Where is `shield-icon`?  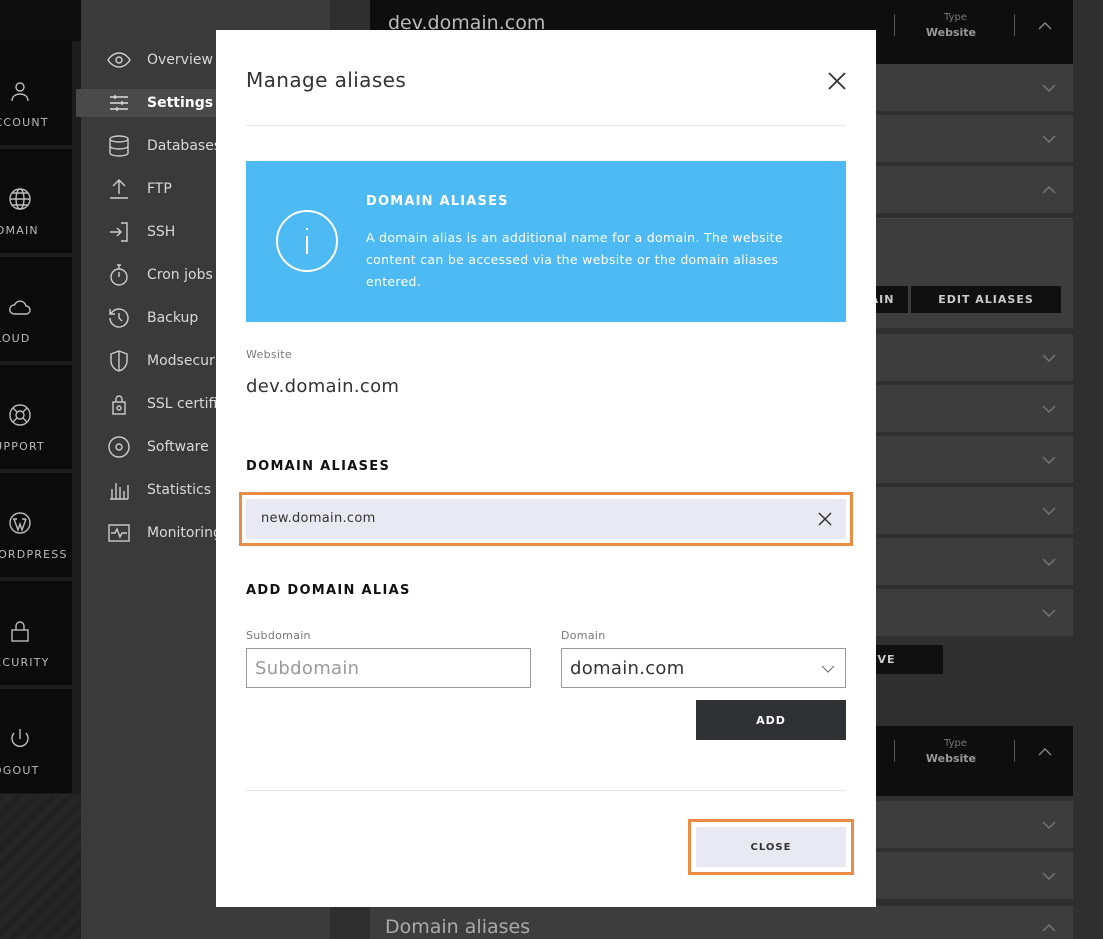 shield-icon is located at coordinates (119, 361).